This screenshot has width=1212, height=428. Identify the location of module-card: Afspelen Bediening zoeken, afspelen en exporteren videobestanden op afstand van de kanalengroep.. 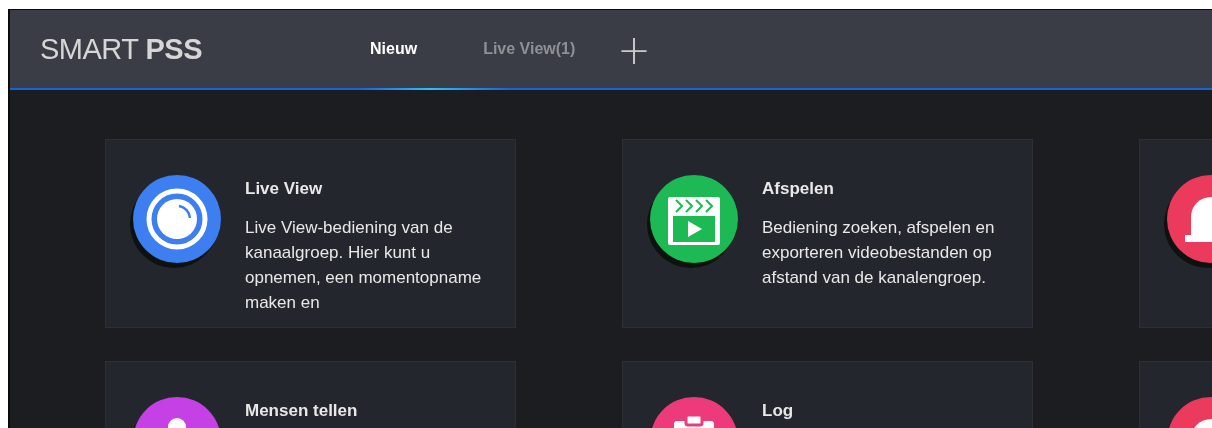
(827, 233).